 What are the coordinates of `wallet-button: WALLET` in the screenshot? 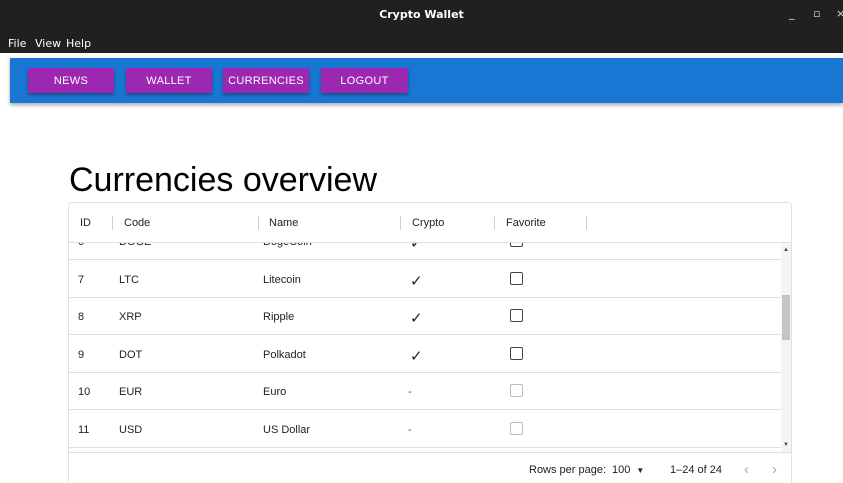 It's located at (169, 80).